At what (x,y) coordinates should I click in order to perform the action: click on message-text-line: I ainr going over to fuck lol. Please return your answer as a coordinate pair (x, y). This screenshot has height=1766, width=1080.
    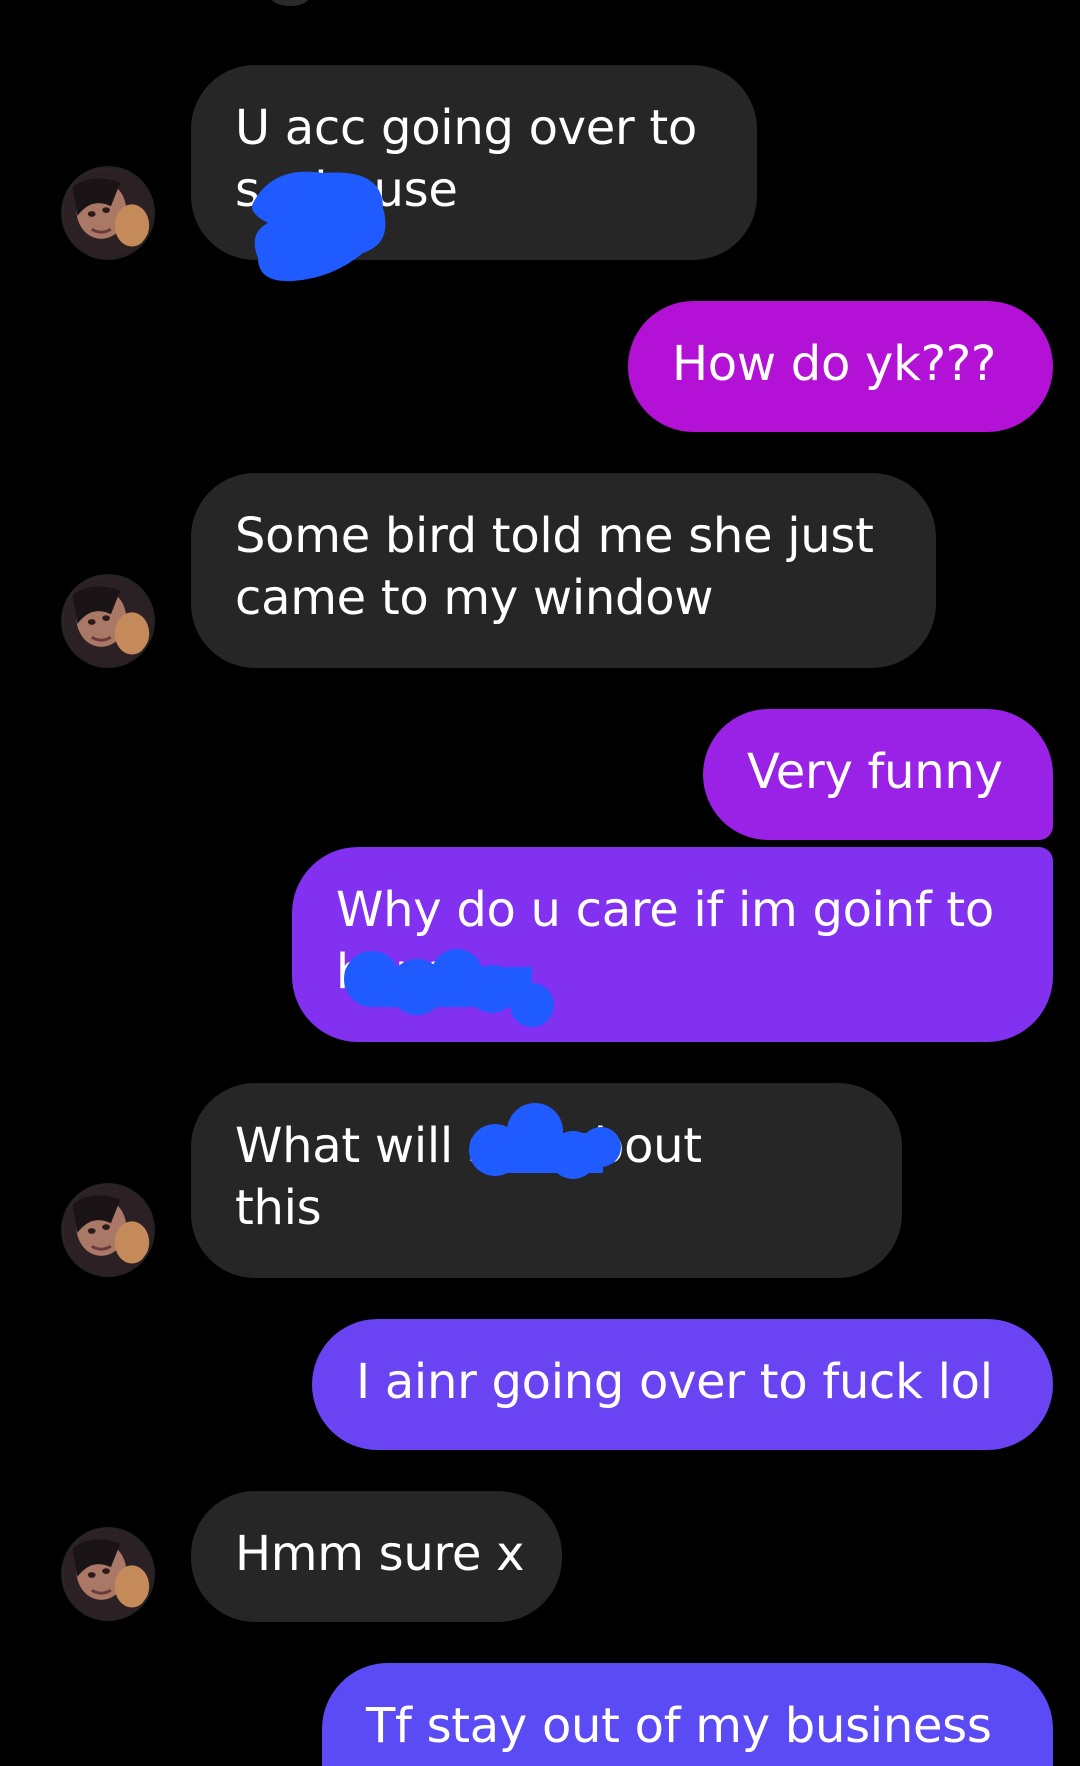
    Looking at the image, I should click on (674, 1382).